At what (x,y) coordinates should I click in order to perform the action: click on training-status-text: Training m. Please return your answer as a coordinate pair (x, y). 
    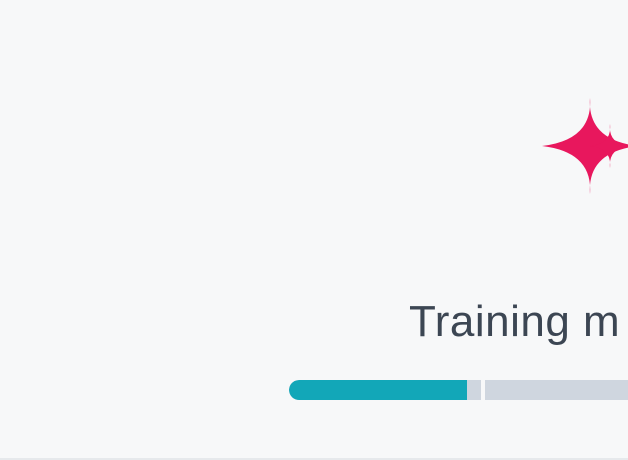
    Looking at the image, I should click on (515, 321).